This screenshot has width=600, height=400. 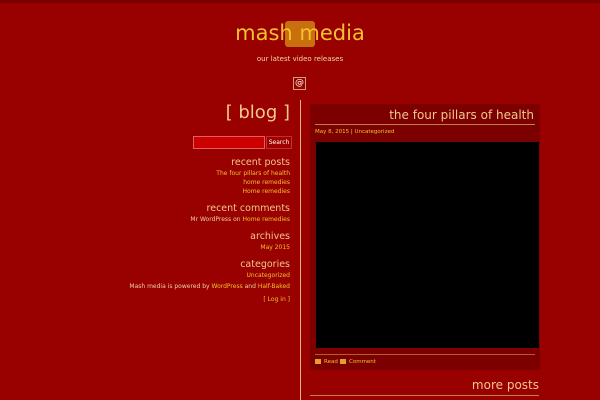 I want to click on recent-post-link: The four pillars of health, so click(x=253, y=173).